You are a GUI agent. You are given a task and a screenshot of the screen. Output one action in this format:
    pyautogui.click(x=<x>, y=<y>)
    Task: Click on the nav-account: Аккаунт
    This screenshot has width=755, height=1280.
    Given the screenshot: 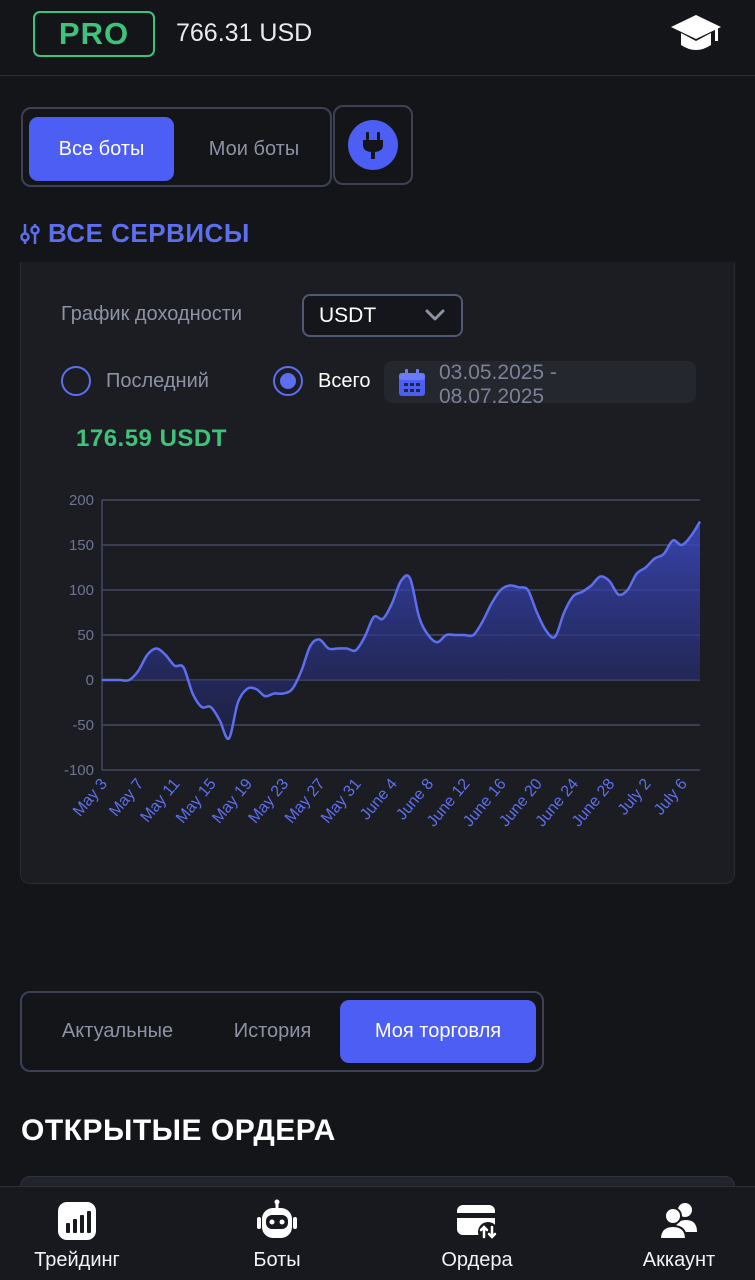 What is the action you would take?
    pyautogui.click(x=679, y=1235)
    